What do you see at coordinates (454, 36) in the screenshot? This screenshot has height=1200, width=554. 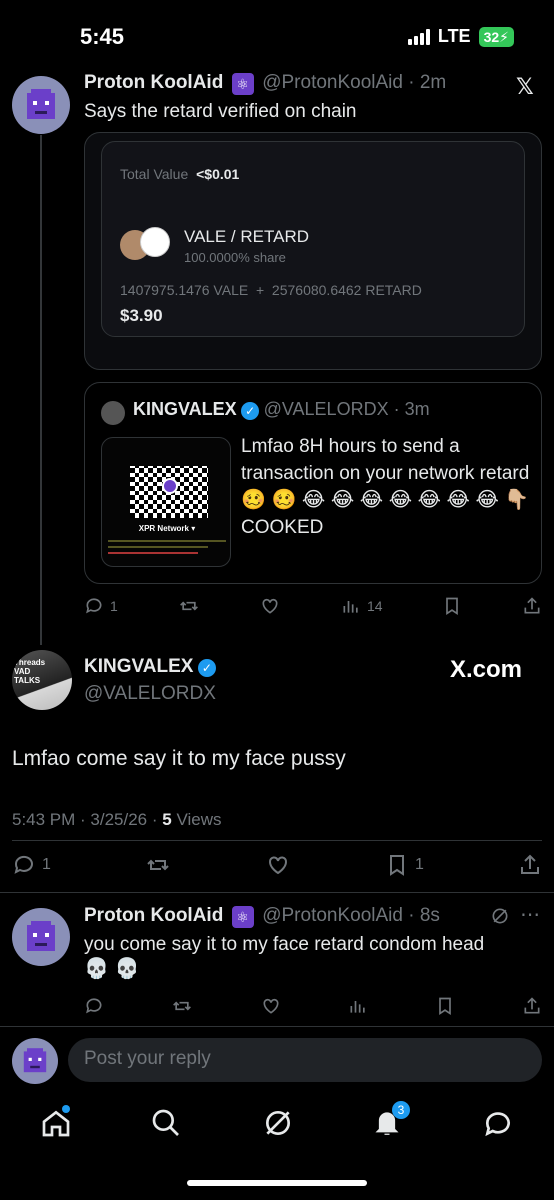 I see `network-label: LTE` at bounding box center [454, 36].